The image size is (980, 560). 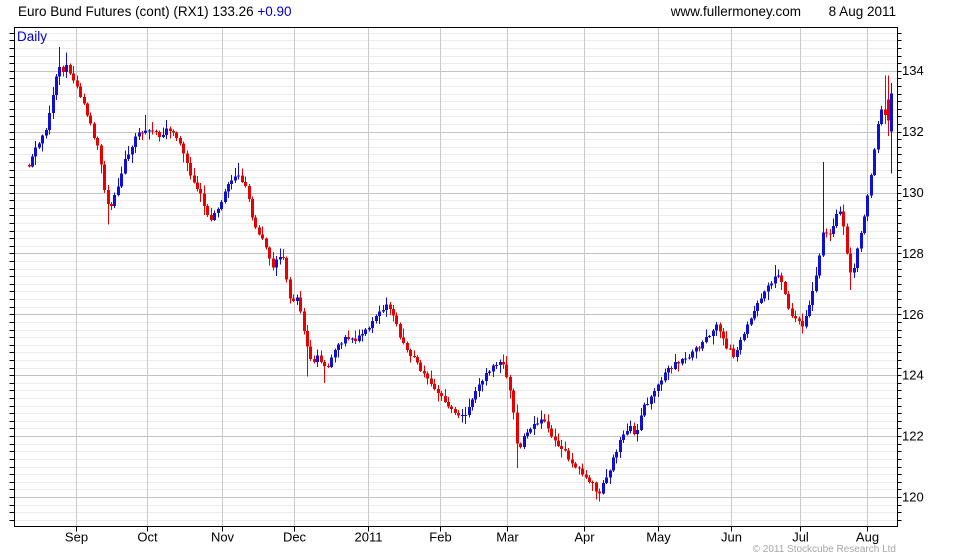 I want to click on y-tick-label: 130, so click(x=913, y=192).